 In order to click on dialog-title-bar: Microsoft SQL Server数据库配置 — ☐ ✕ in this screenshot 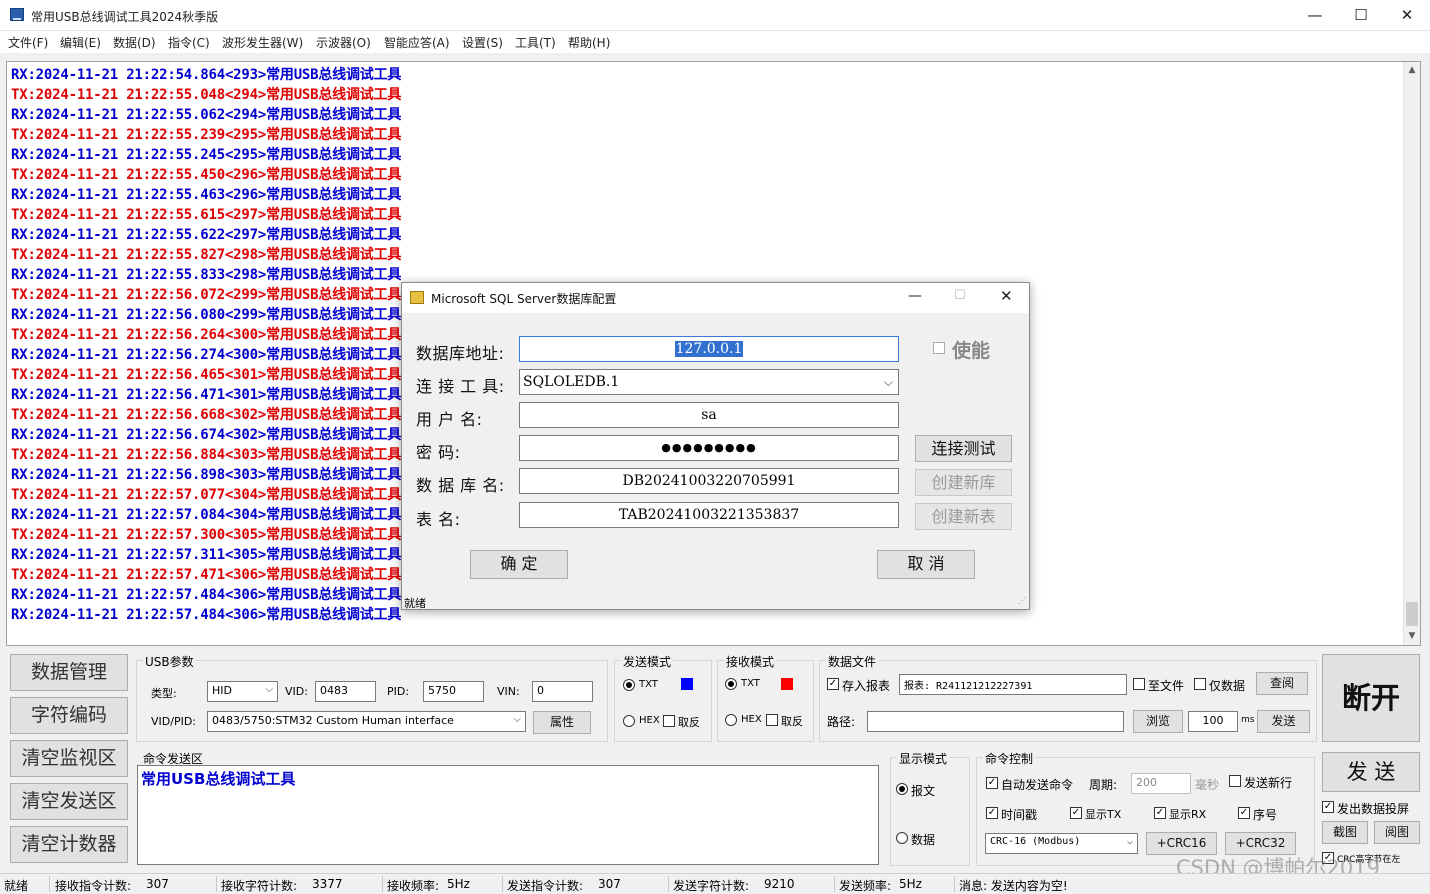, I will do `click(715, 298)`.